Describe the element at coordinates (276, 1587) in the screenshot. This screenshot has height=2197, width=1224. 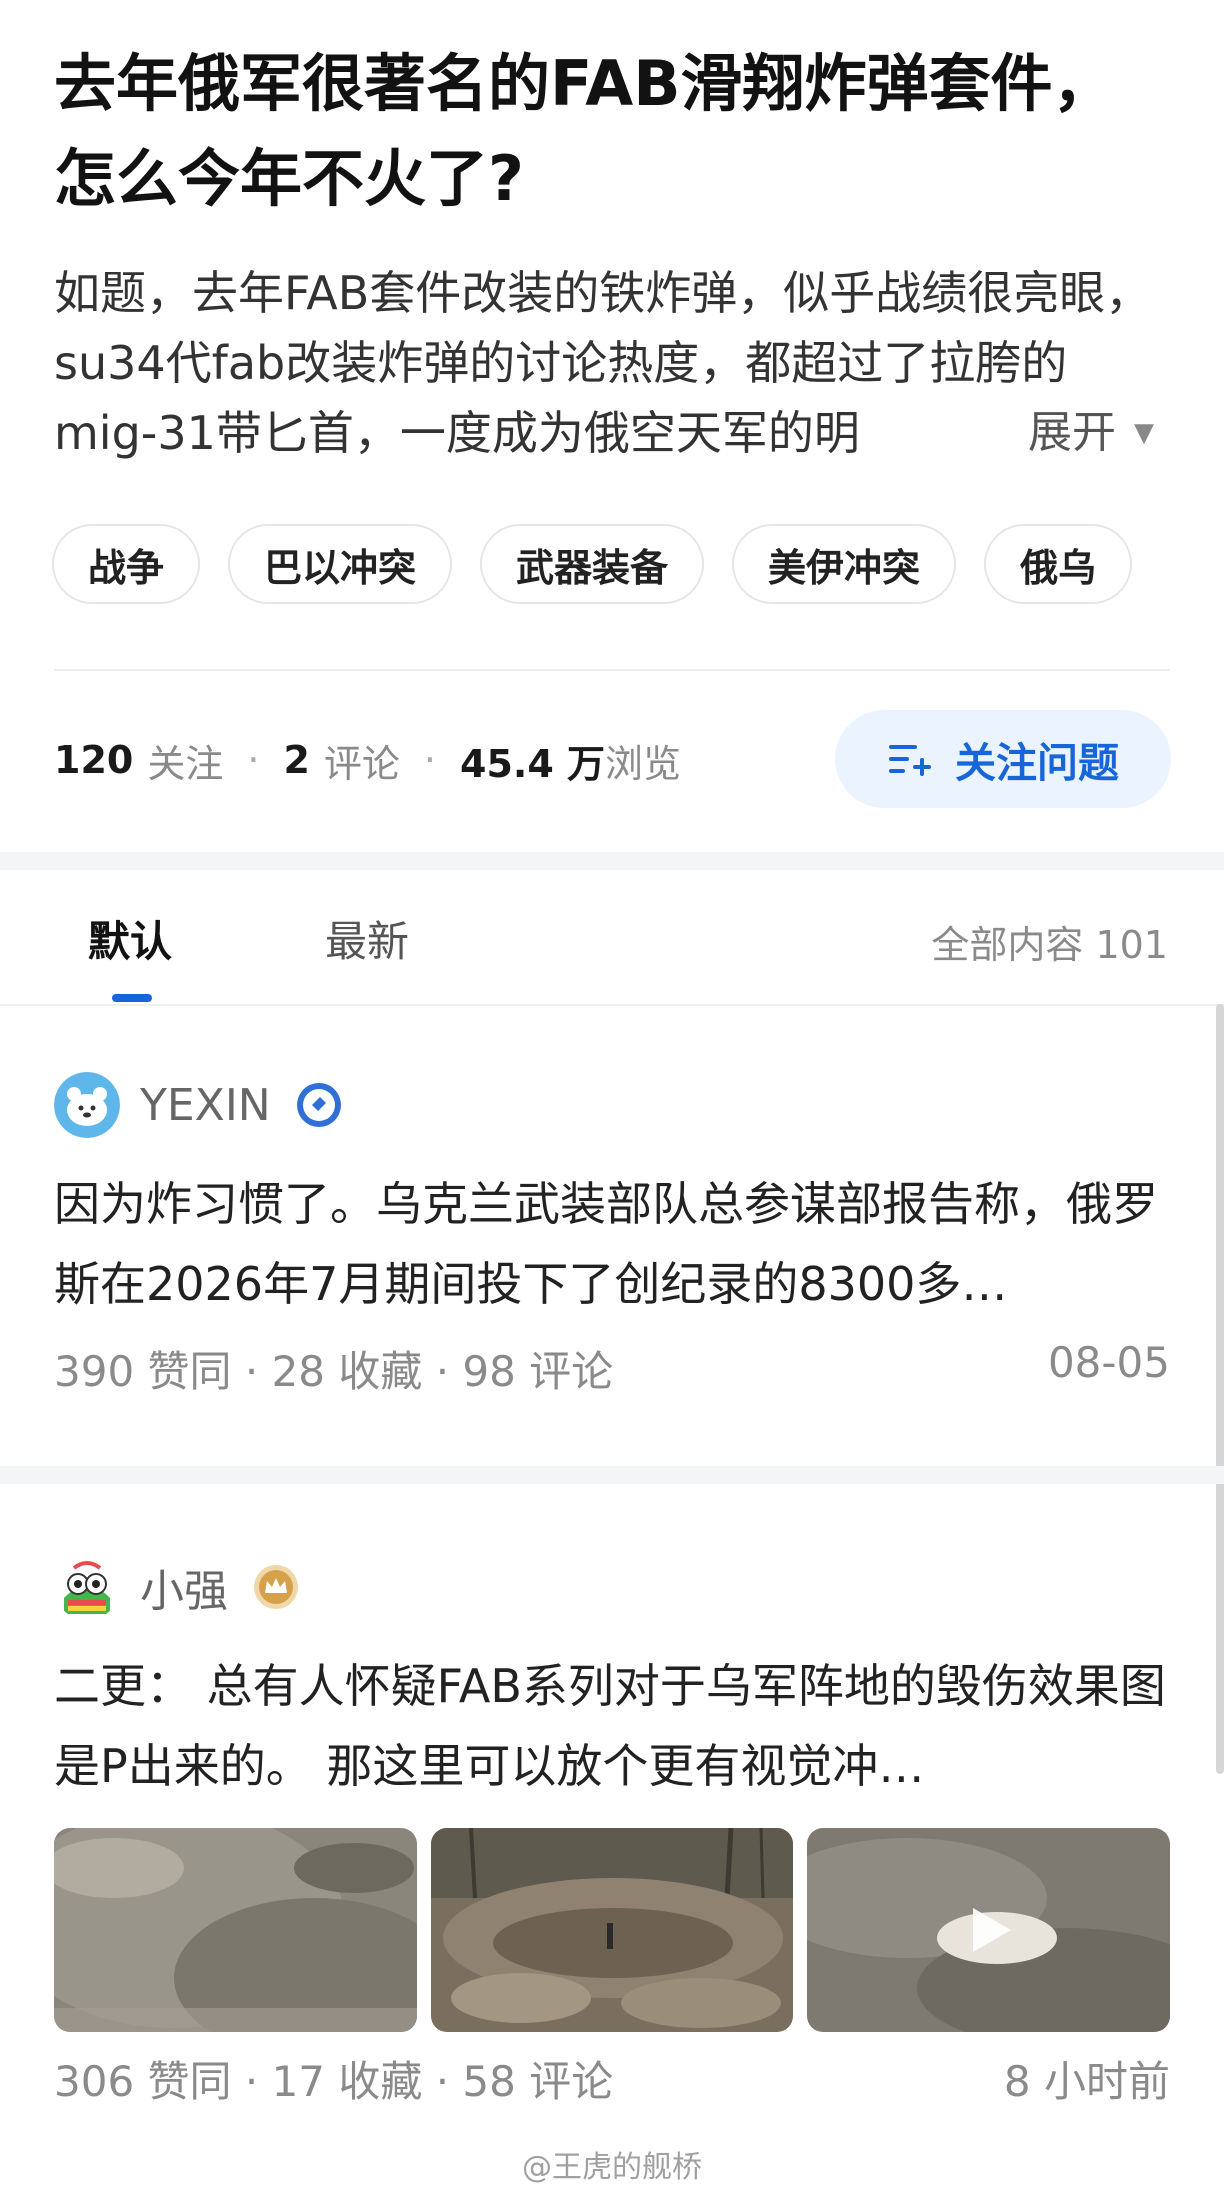
I see `crown-badge-icon` at that location.